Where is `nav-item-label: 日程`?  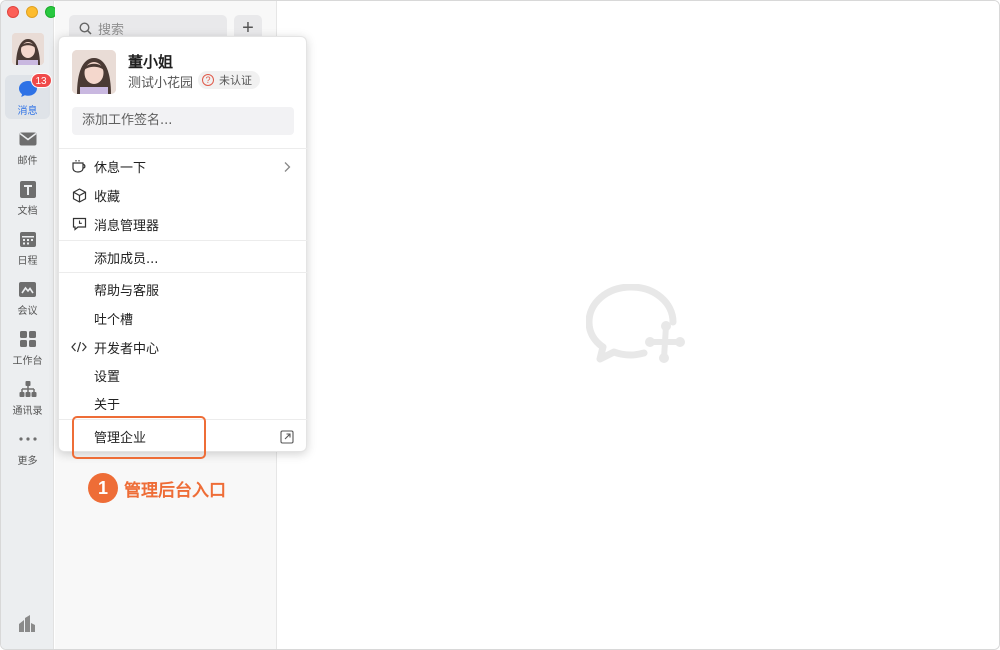 nav-item-label: 日程 is located at coordinates (27, 261).